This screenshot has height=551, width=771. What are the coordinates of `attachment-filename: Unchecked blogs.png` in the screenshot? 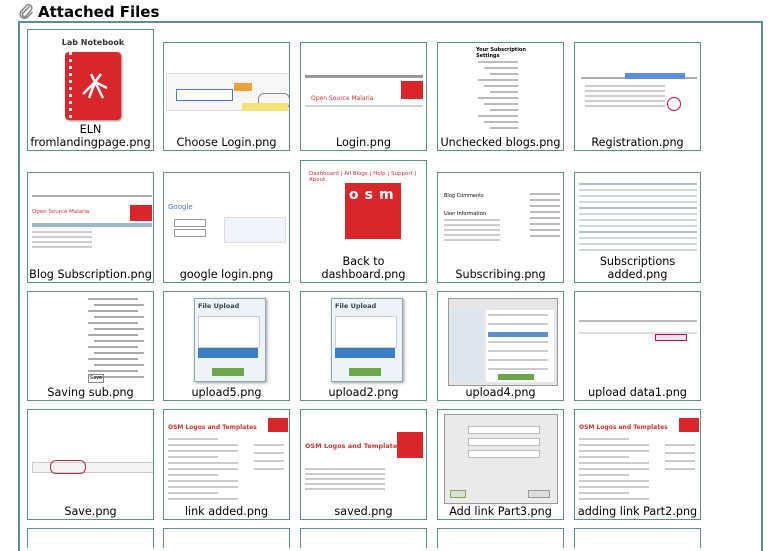 It's located at (500, 142).